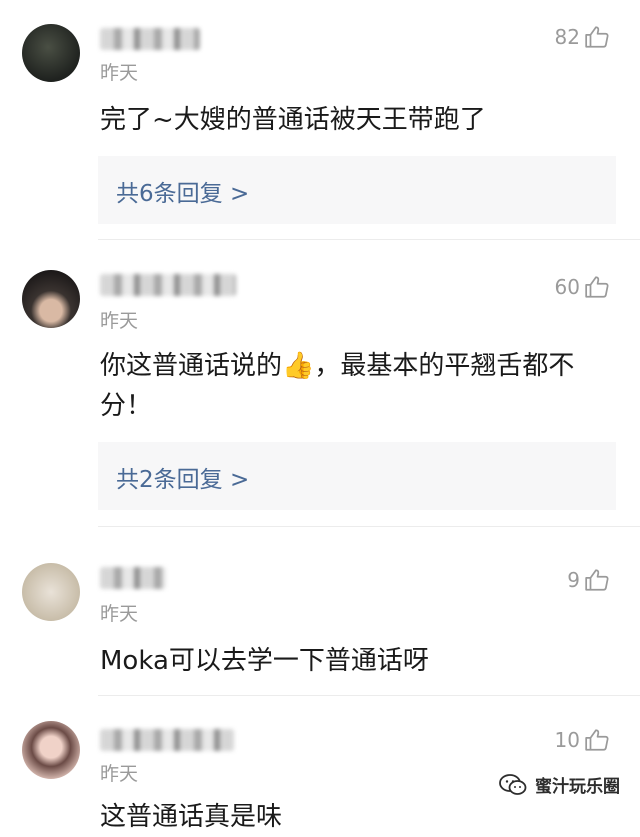 The height and width of the screenshot is (837, 640). What do you see at coordinates (582, 37) in the screenshot?
I see `like-button: 82` at bounding box center [582, 37].